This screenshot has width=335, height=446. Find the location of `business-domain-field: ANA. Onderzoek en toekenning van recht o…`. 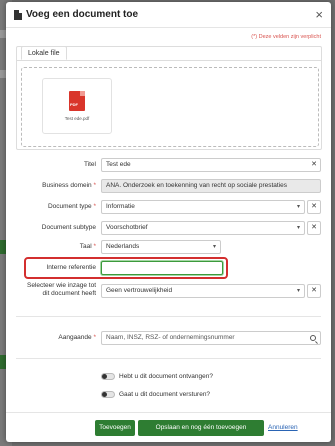

business-domain-field: ANA. Onderzoek en toekenning van recht o… is located at coordinates (211, 186).